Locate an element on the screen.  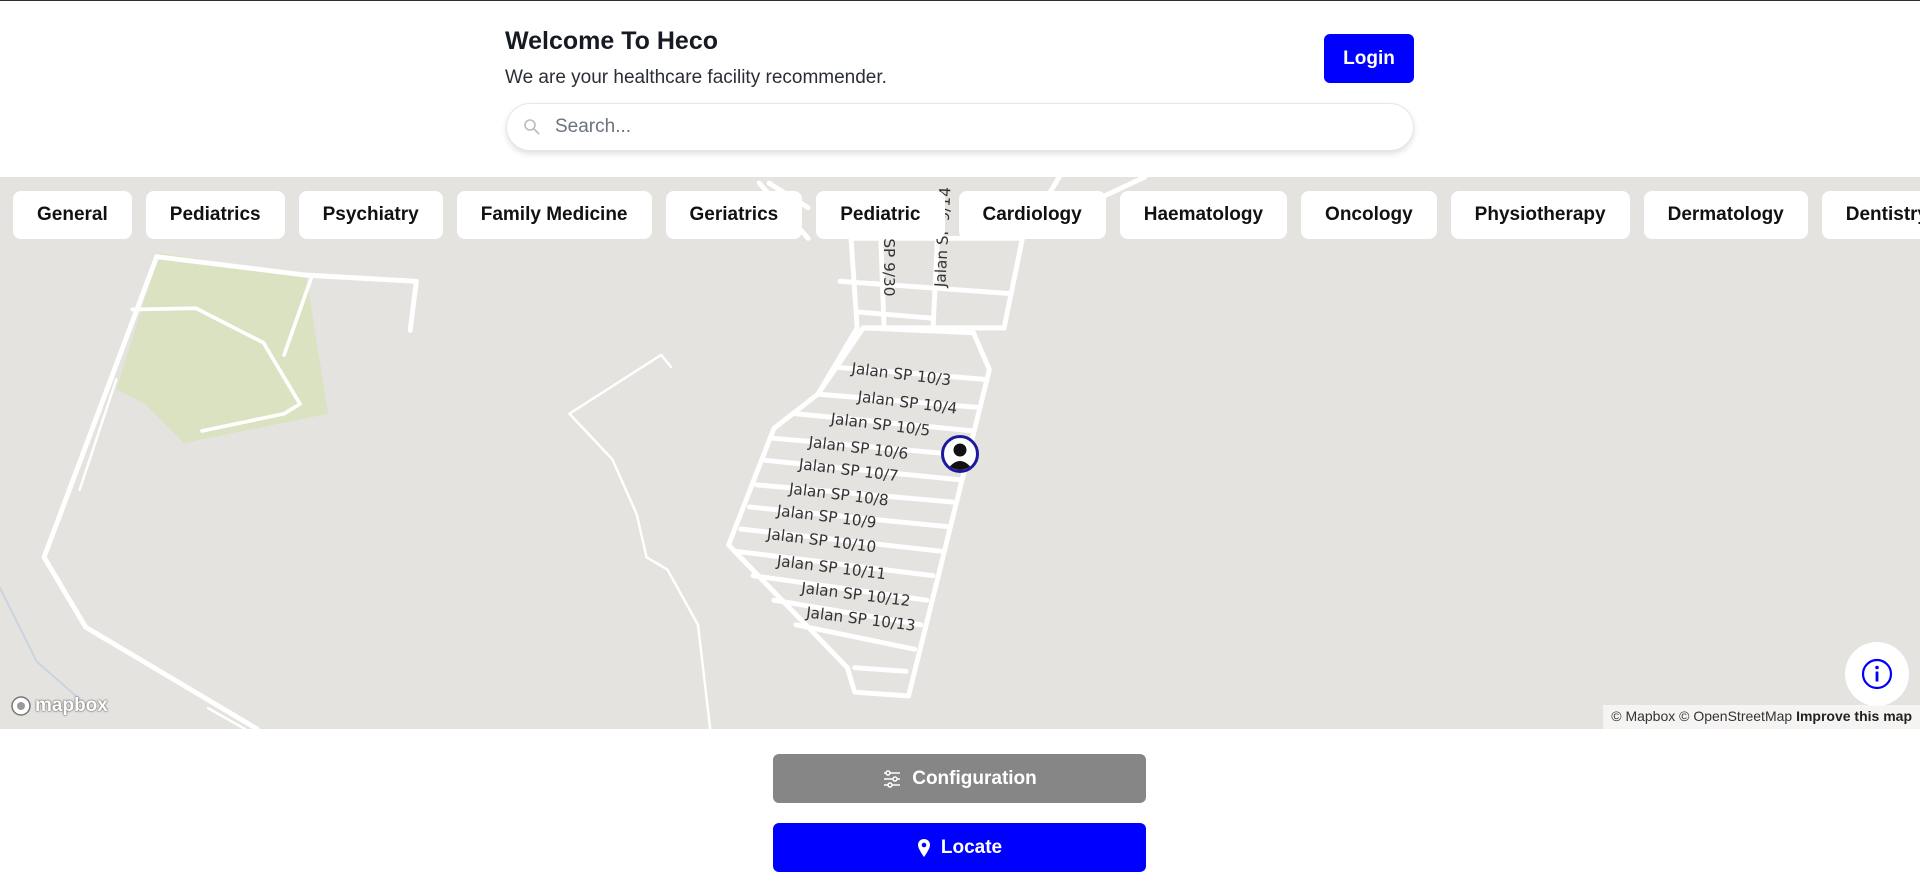
locate-button: Locate is located at coordinates (959, 847).